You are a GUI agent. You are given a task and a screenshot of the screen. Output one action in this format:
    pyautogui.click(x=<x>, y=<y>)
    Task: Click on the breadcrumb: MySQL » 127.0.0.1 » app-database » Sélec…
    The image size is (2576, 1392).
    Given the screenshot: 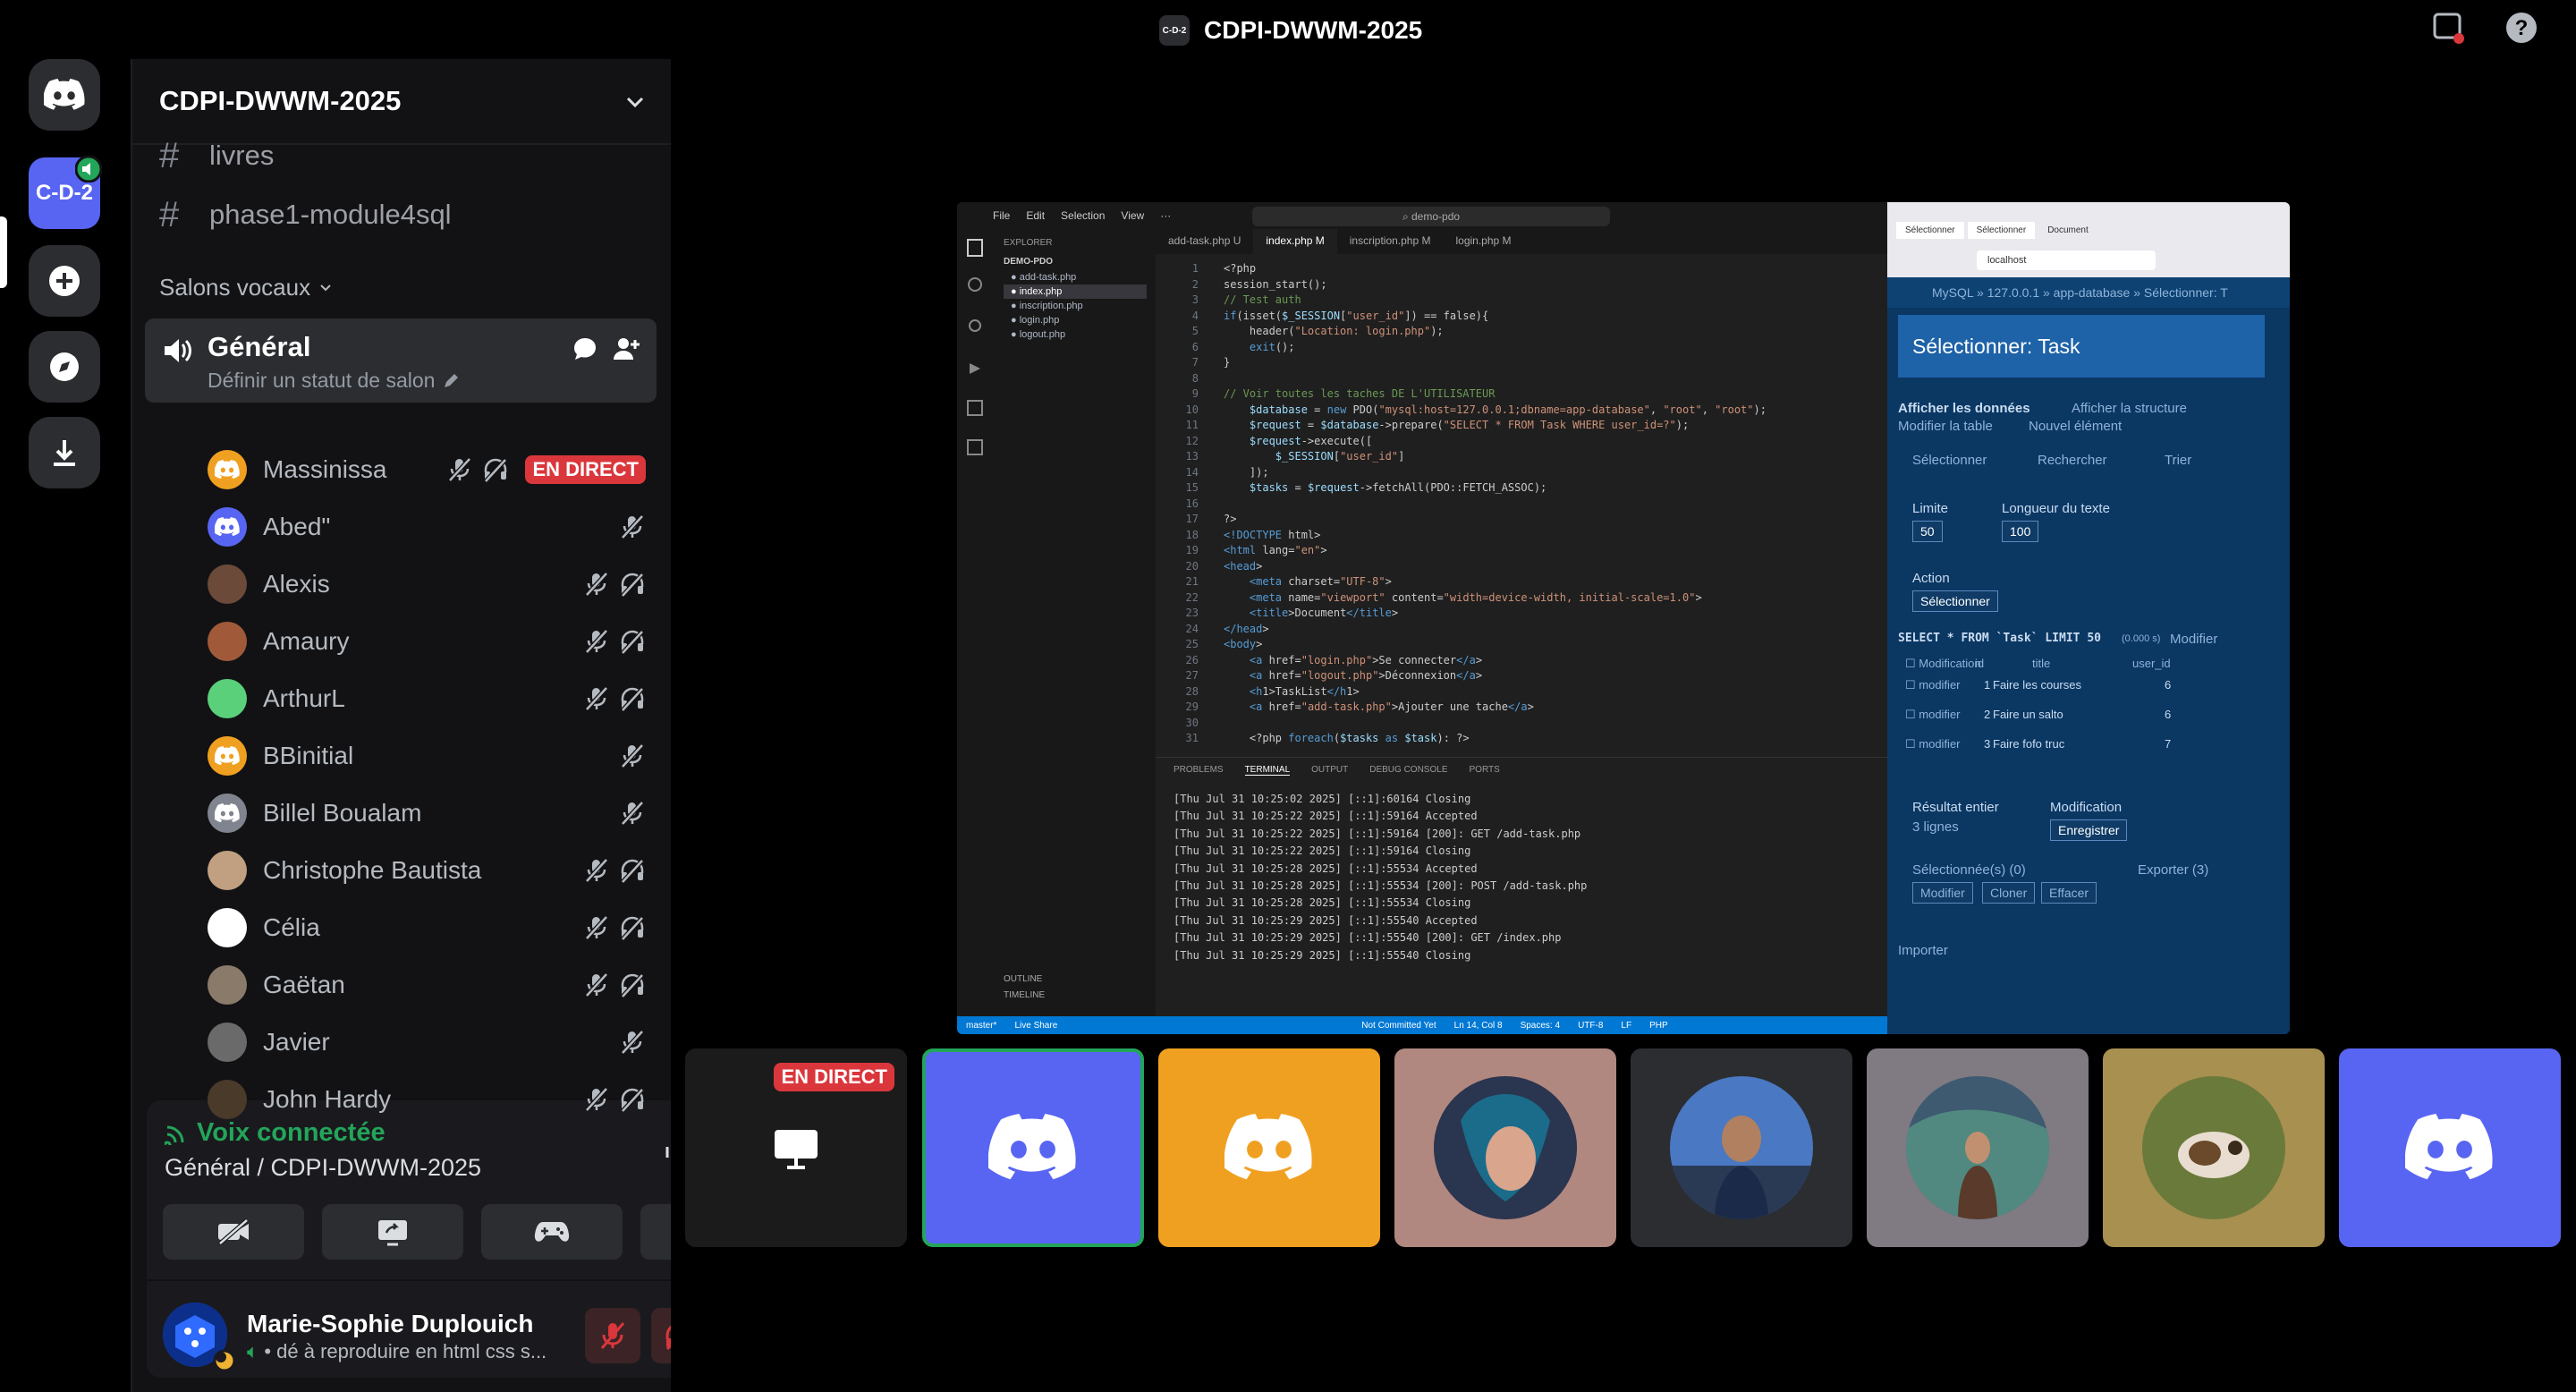 What is the action you would take?
    pyautogui.click(x=2088, y=292)
    